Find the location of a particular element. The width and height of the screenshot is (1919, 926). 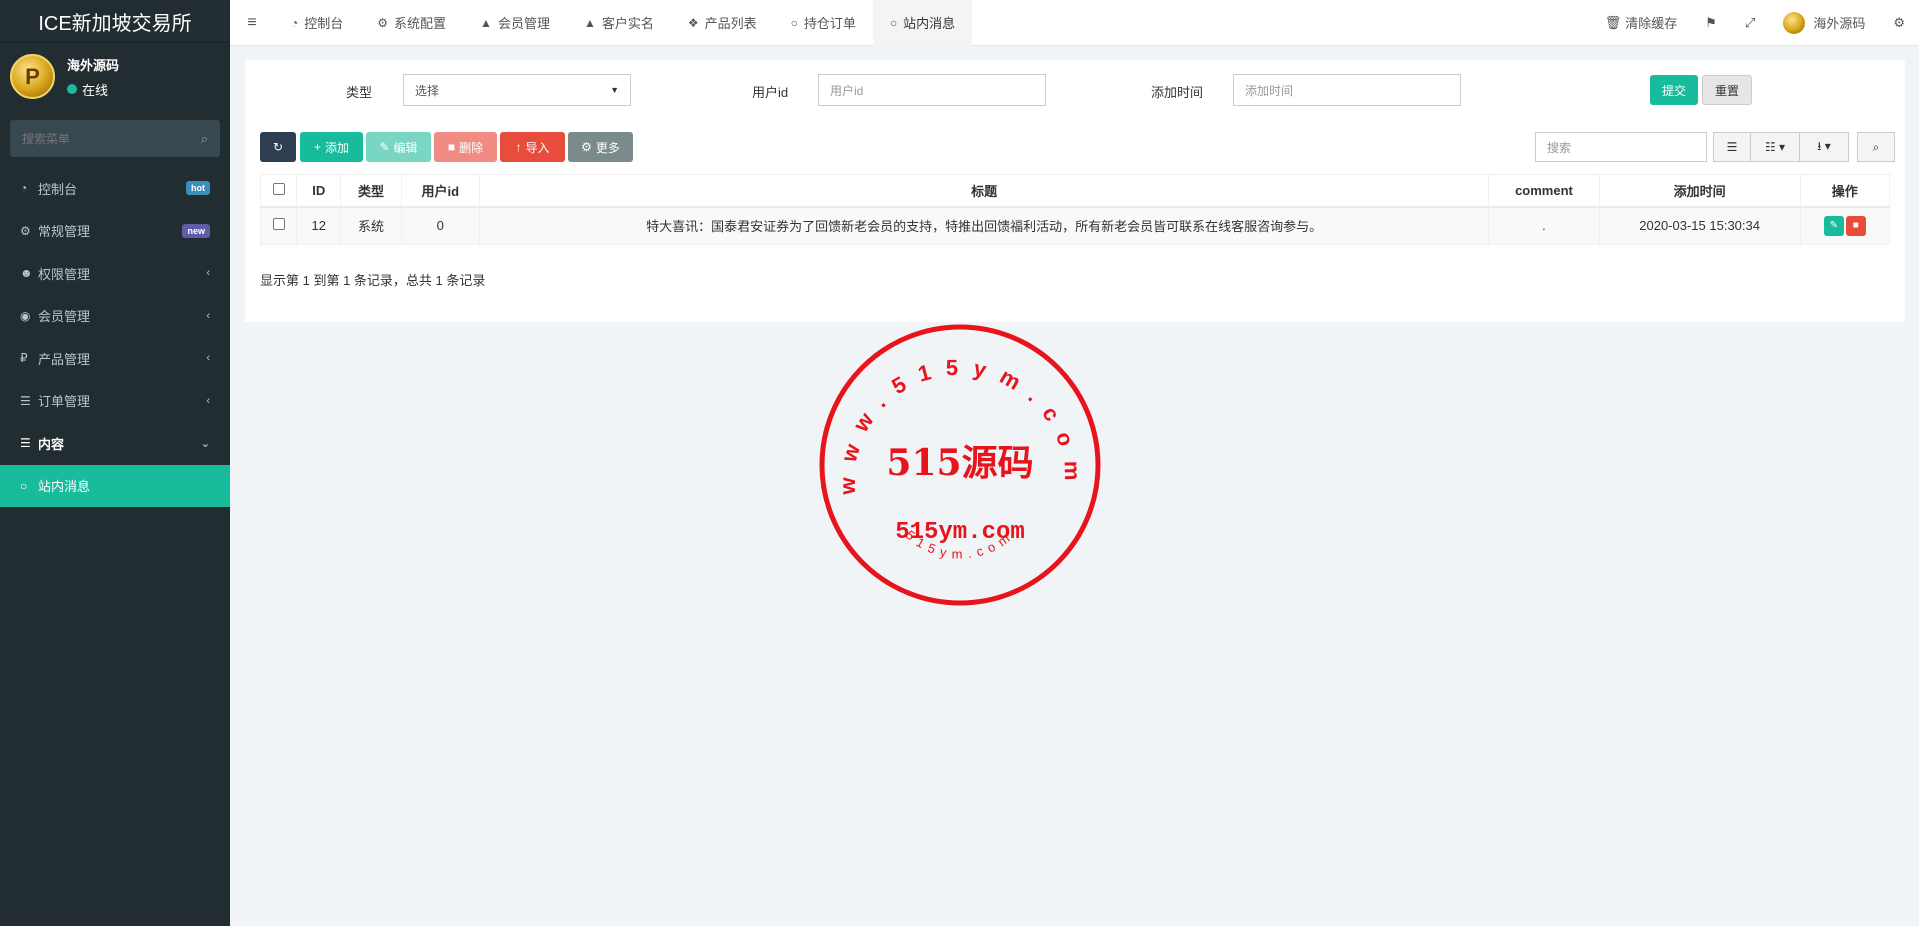

search-icon: ⌕ is located at coordinates (204, 139).